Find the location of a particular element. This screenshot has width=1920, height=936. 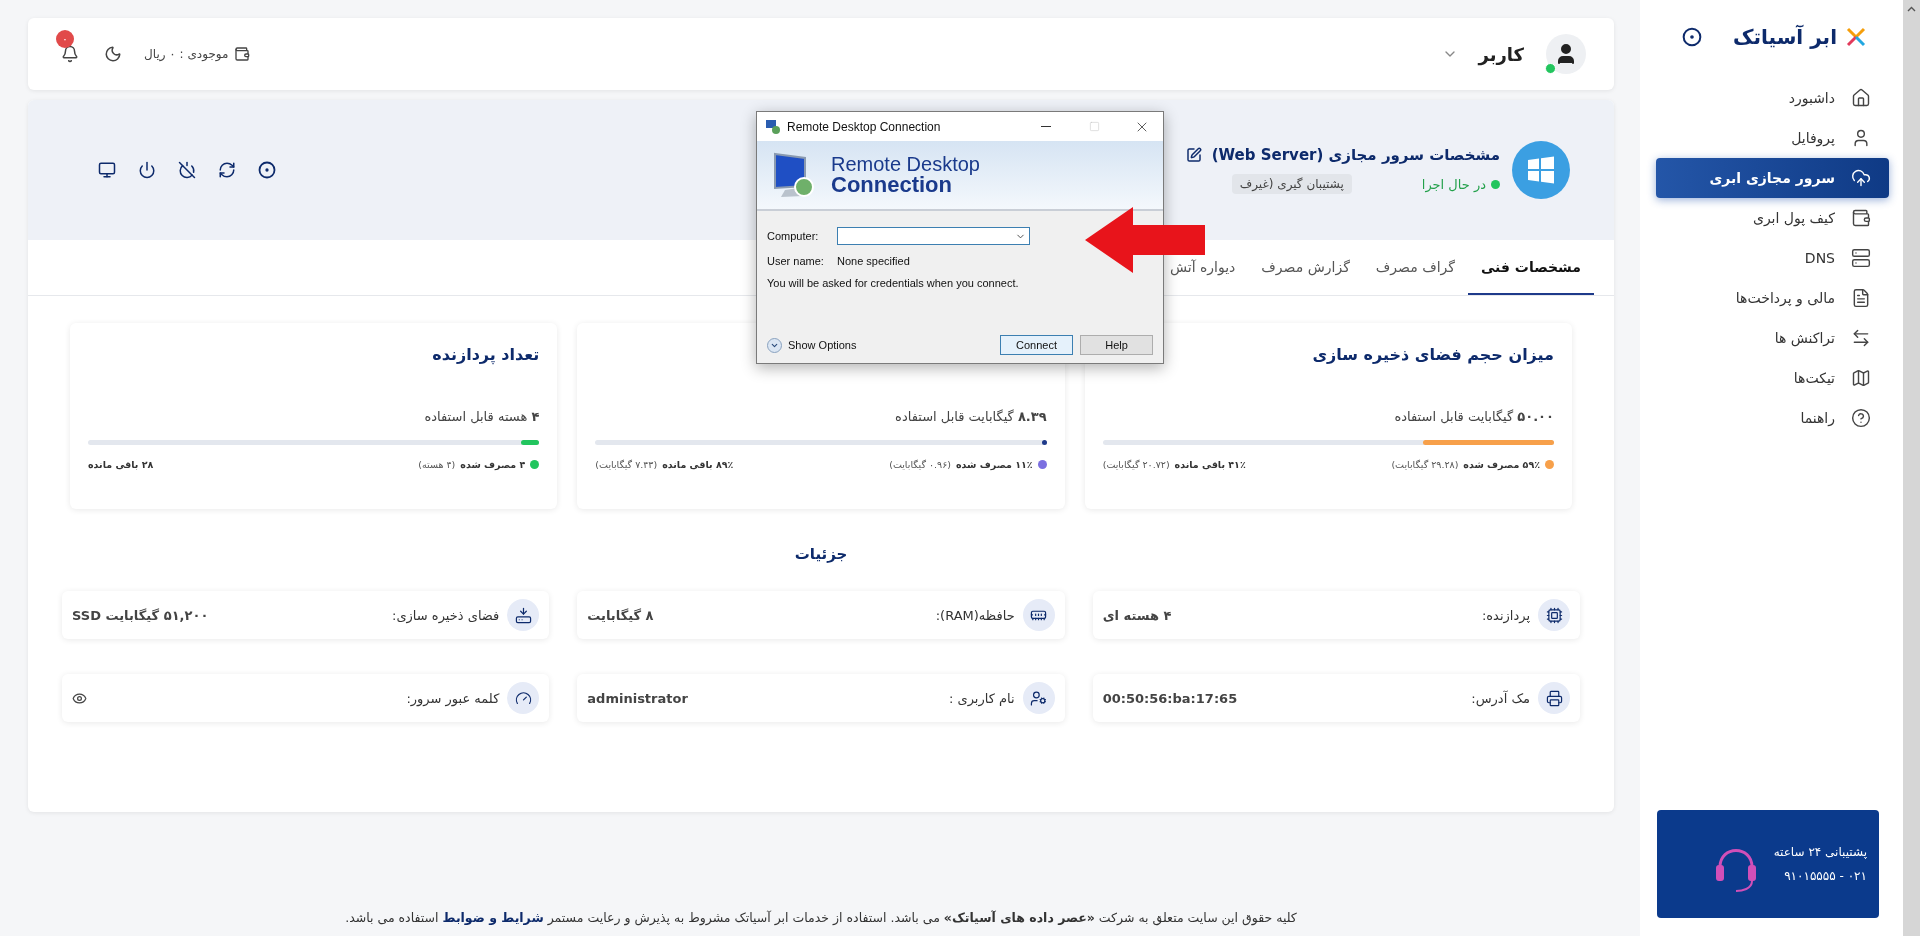

user-name: کاربر is located at coordinates (1501, 54).